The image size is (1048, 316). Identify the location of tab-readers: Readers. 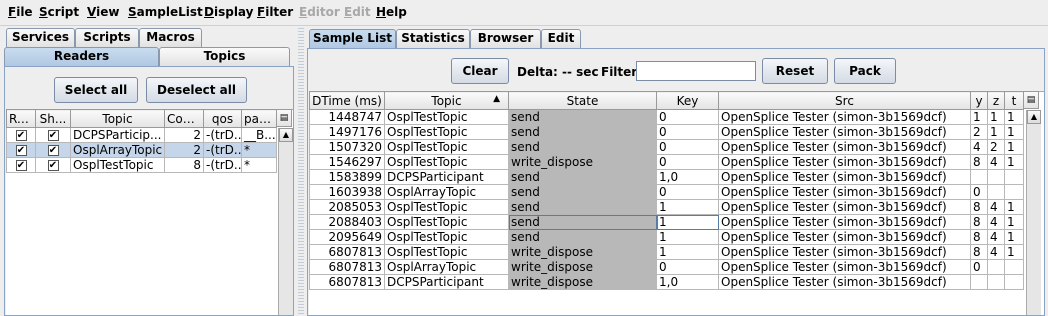
(81, 56).